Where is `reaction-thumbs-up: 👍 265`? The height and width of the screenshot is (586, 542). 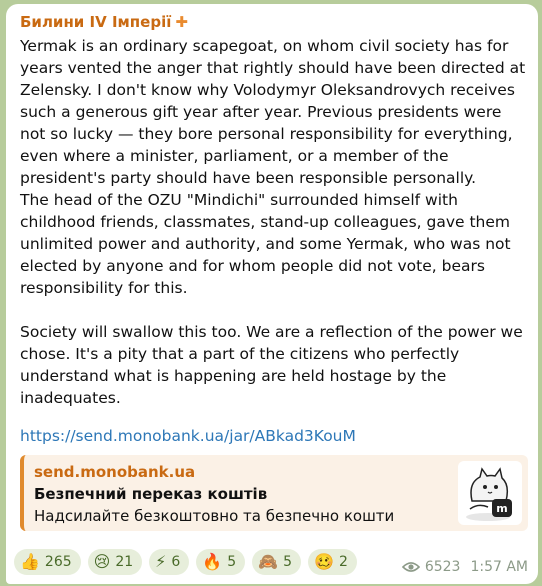
reaction-thumbs-up: 👍 265 is located at coordinates (47, 562).